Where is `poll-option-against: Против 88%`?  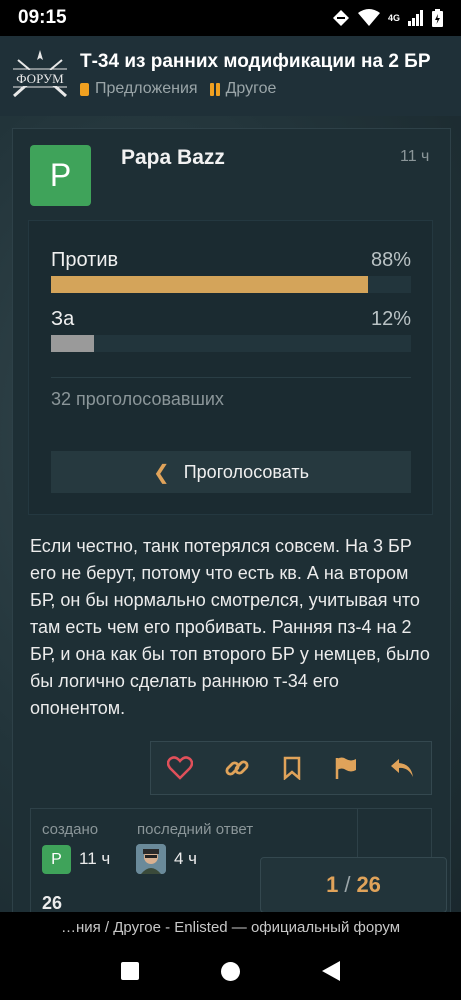 poll-option-against: Против 88% is located at coordinates (231, 271).